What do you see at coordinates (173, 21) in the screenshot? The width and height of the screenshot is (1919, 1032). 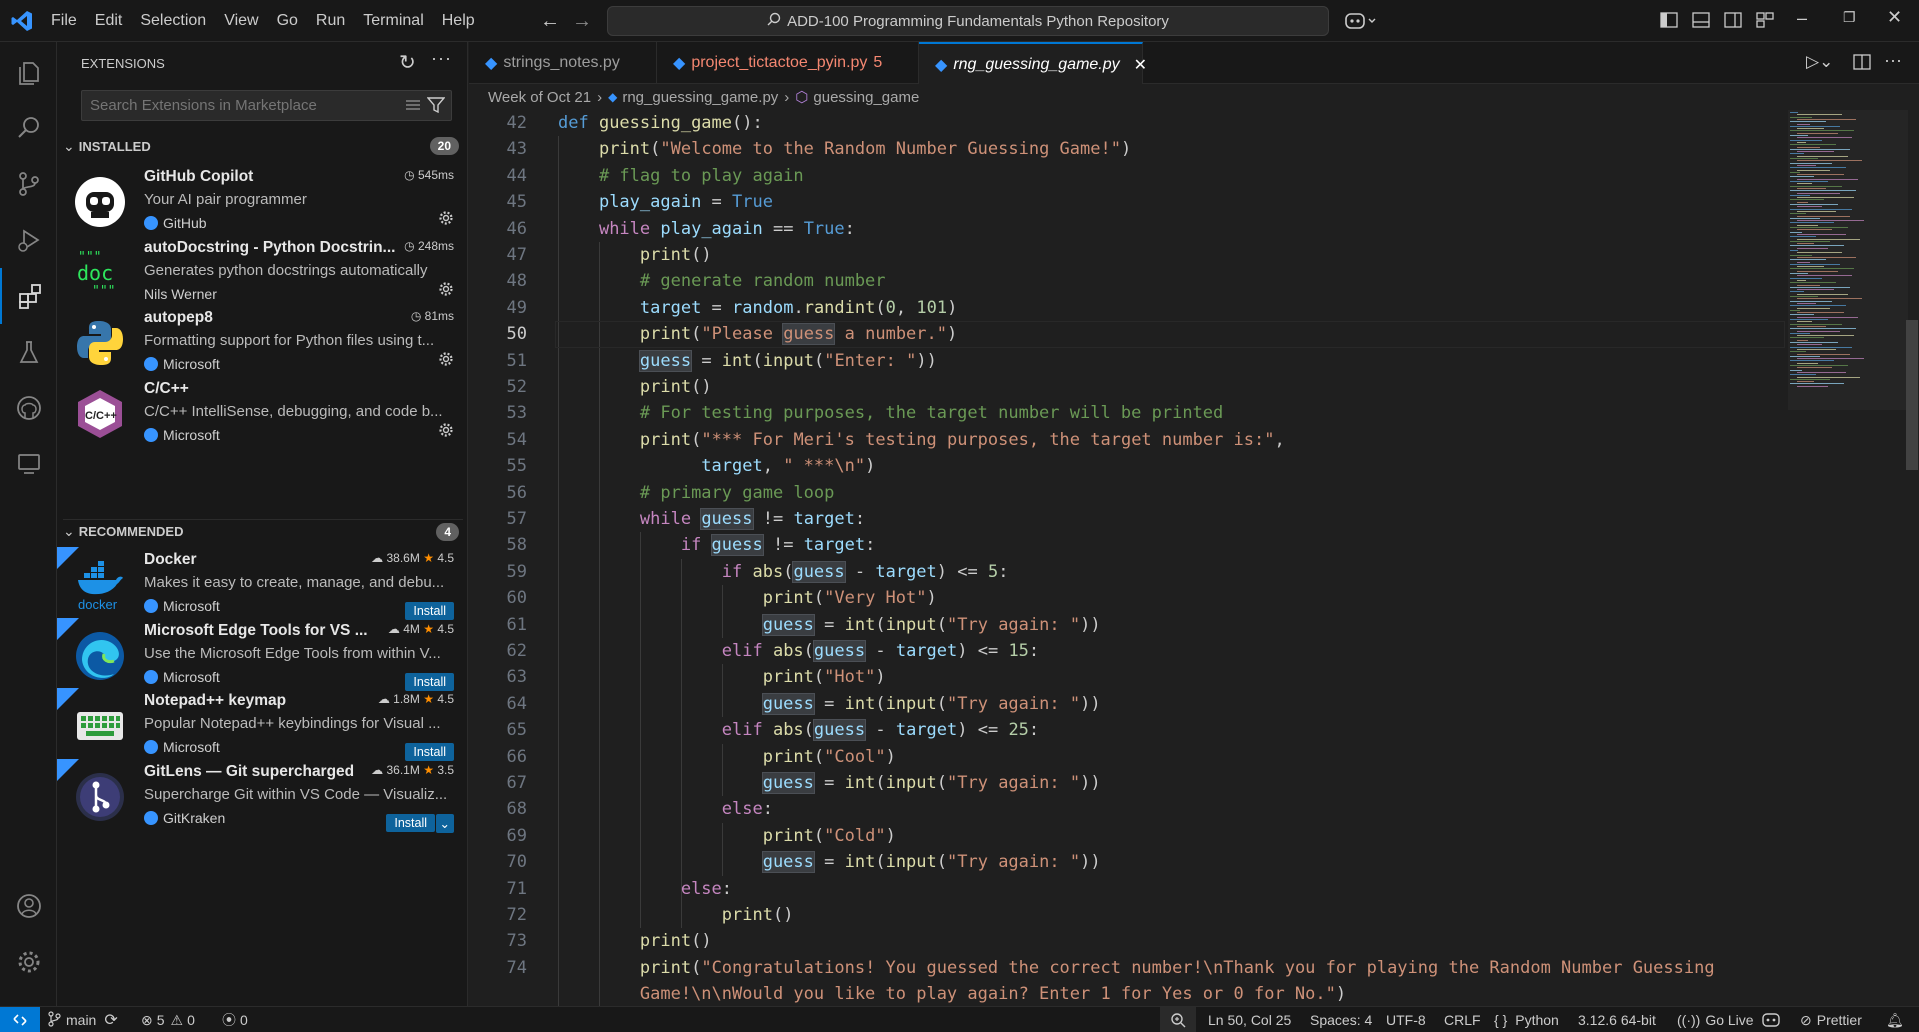 I see `menu-selection: Selection` at bounding box center [173, 21].